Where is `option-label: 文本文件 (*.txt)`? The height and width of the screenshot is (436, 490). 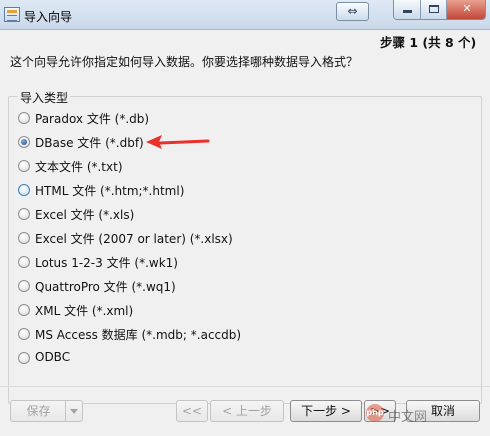 option-label: 文本文件 (*.txt) is located at coordinates (79, 167).